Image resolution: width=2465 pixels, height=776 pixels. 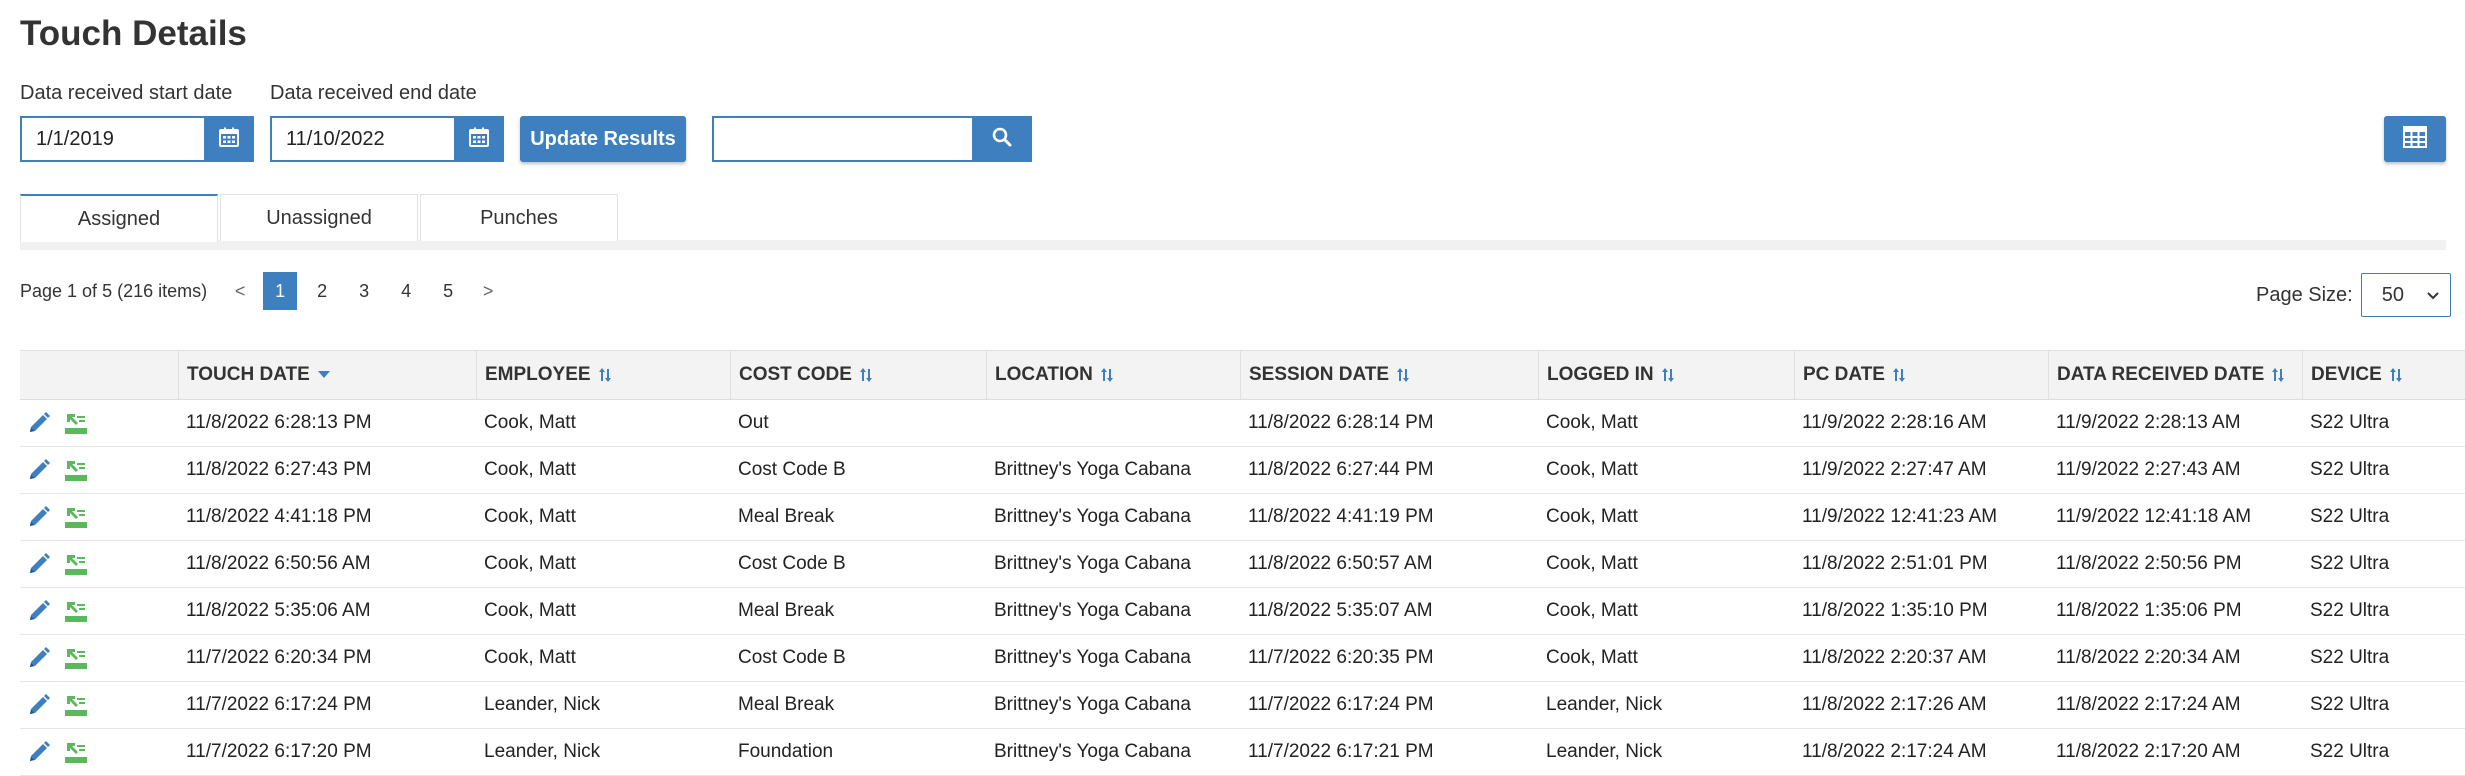 What do you see at coordinates (1894, 704) in the screenshot?
I see `cell-pc-date: 11/8/2022 2:17:26 AM` at bounding box center [1894, 704].